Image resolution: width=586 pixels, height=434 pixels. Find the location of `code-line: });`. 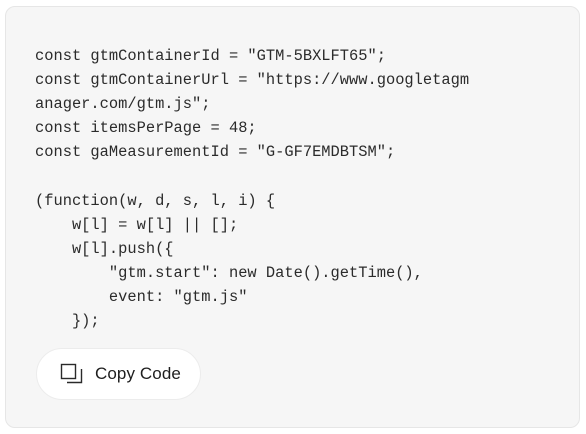

code-line: }); is located at coordinates (67, 321).